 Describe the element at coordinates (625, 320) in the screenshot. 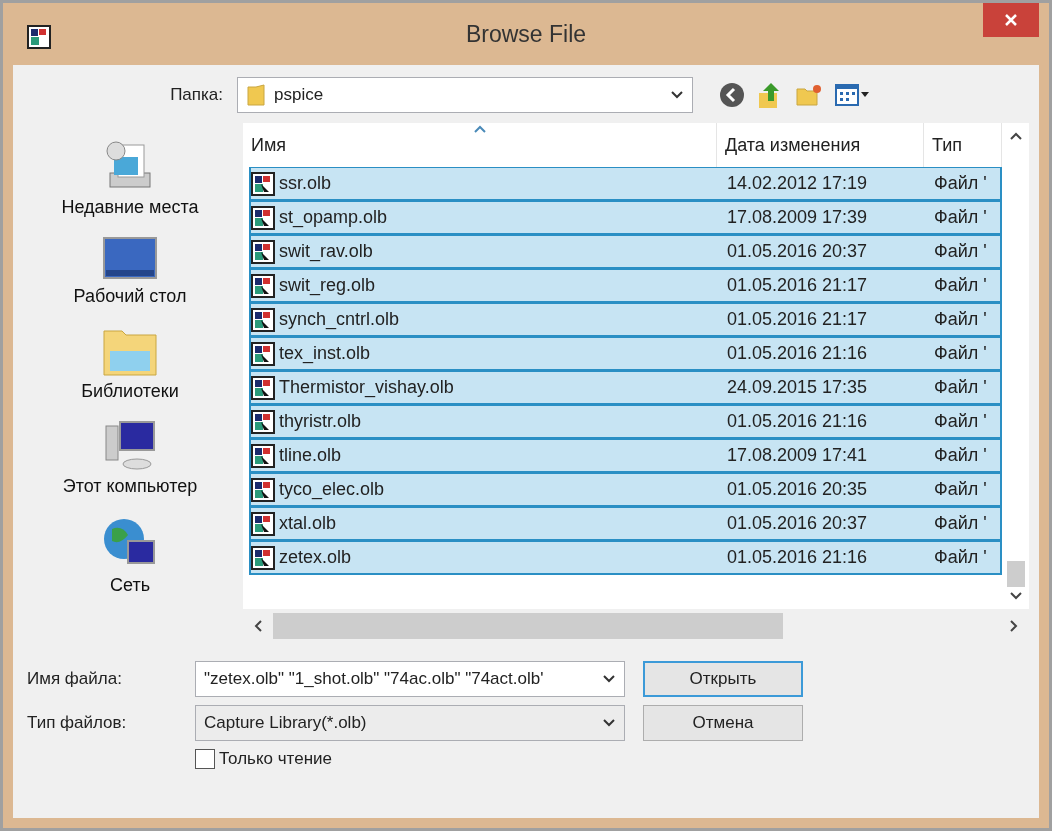

I see `file-row: synch_cntrl.olb 01.05.2016 21:17 Файл '` at that location.